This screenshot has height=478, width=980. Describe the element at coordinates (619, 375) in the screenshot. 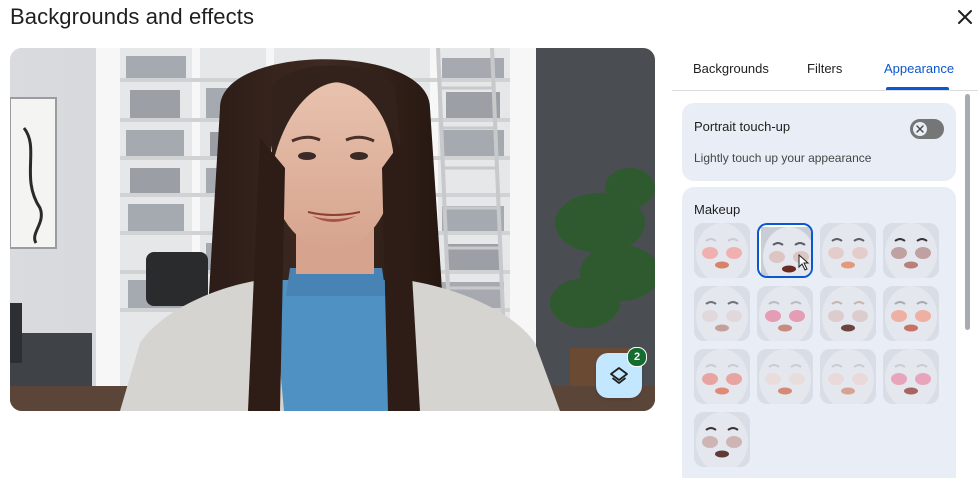

I see `layers-icon` at that location.